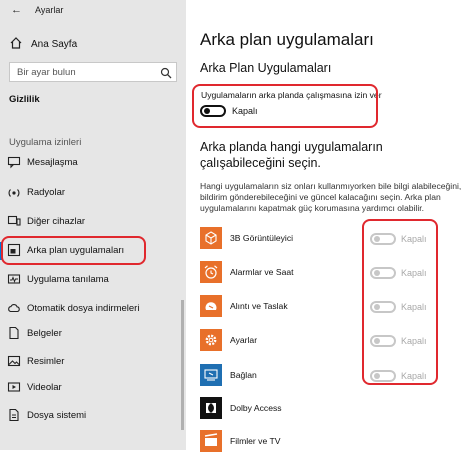 This screenshot has height=457, width=474. I want to click on sidebar-item-pictures: Resimler, so click(93, 362).